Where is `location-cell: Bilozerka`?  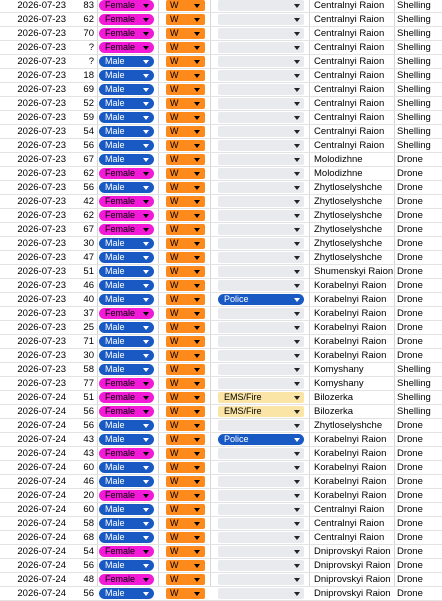
location-cell: Bilozerka is located at coordinates (354, 397).